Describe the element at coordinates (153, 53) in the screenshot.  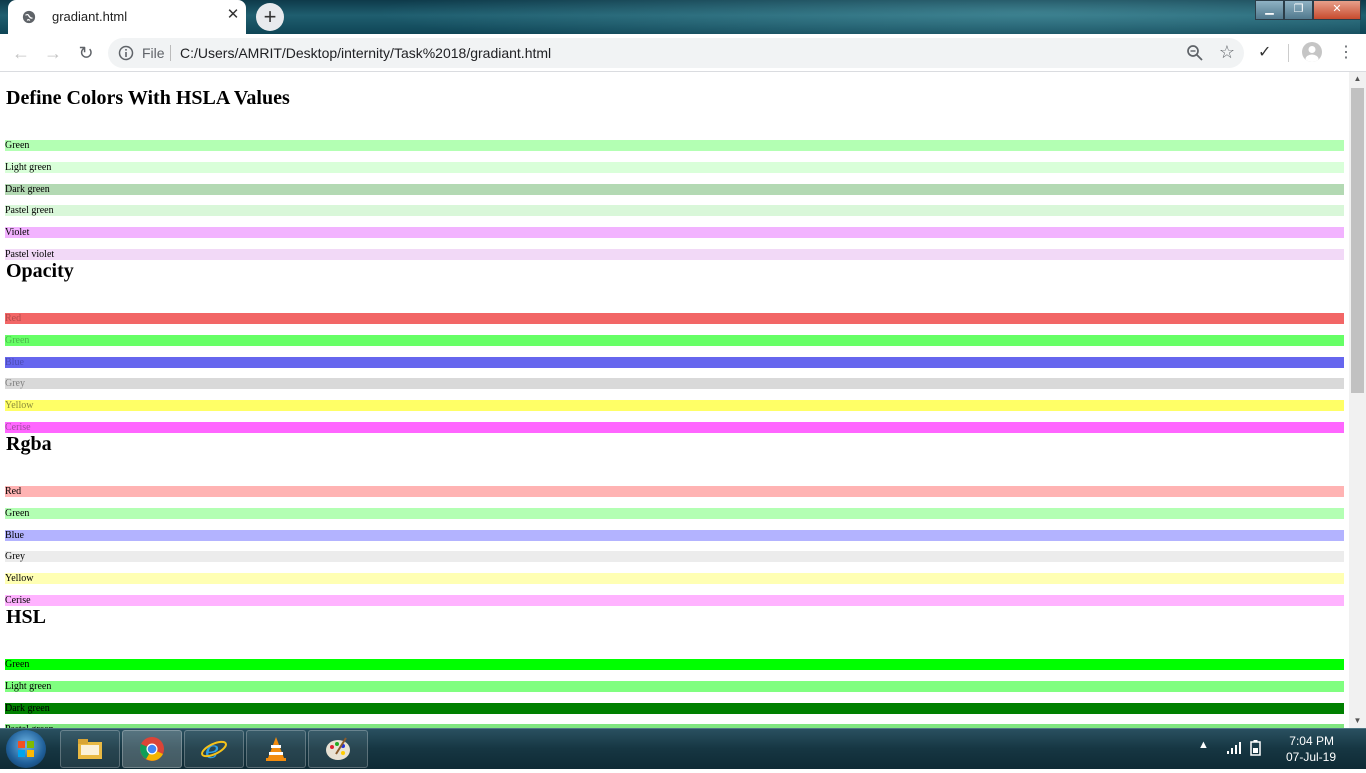
I see `file-label: File` at that location.